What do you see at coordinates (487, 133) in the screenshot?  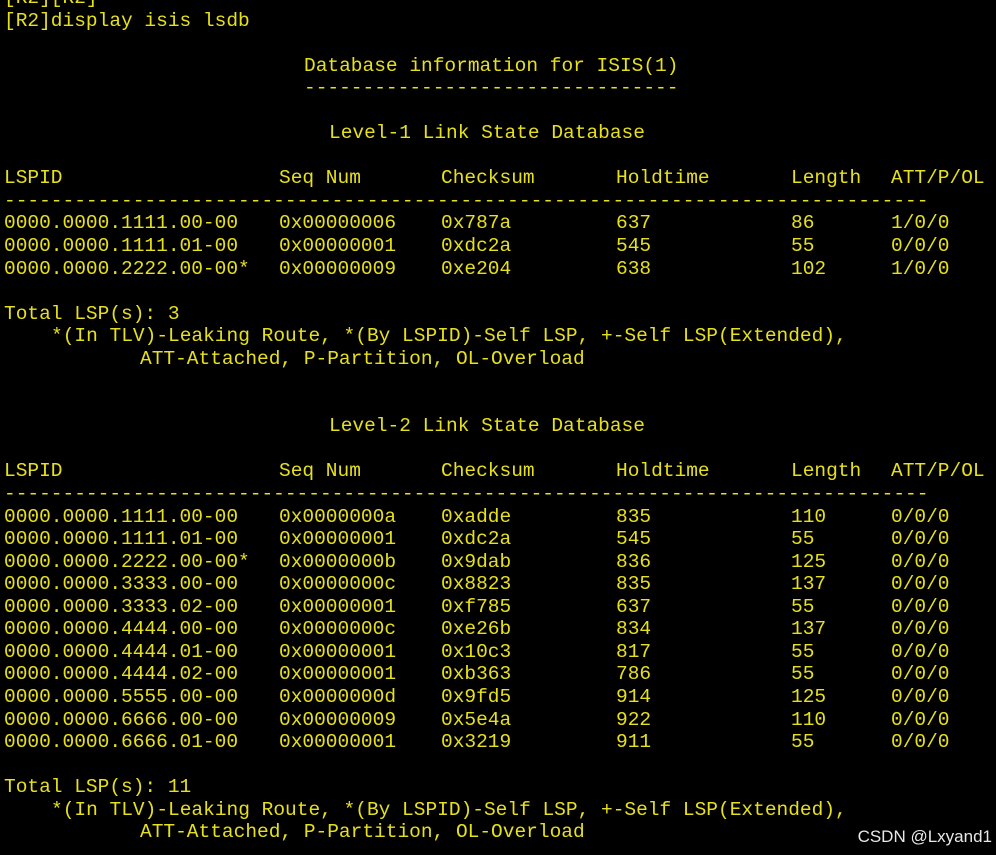 I see `level1-title: Level-1 Link State Database` at bounding box center [487, 133].